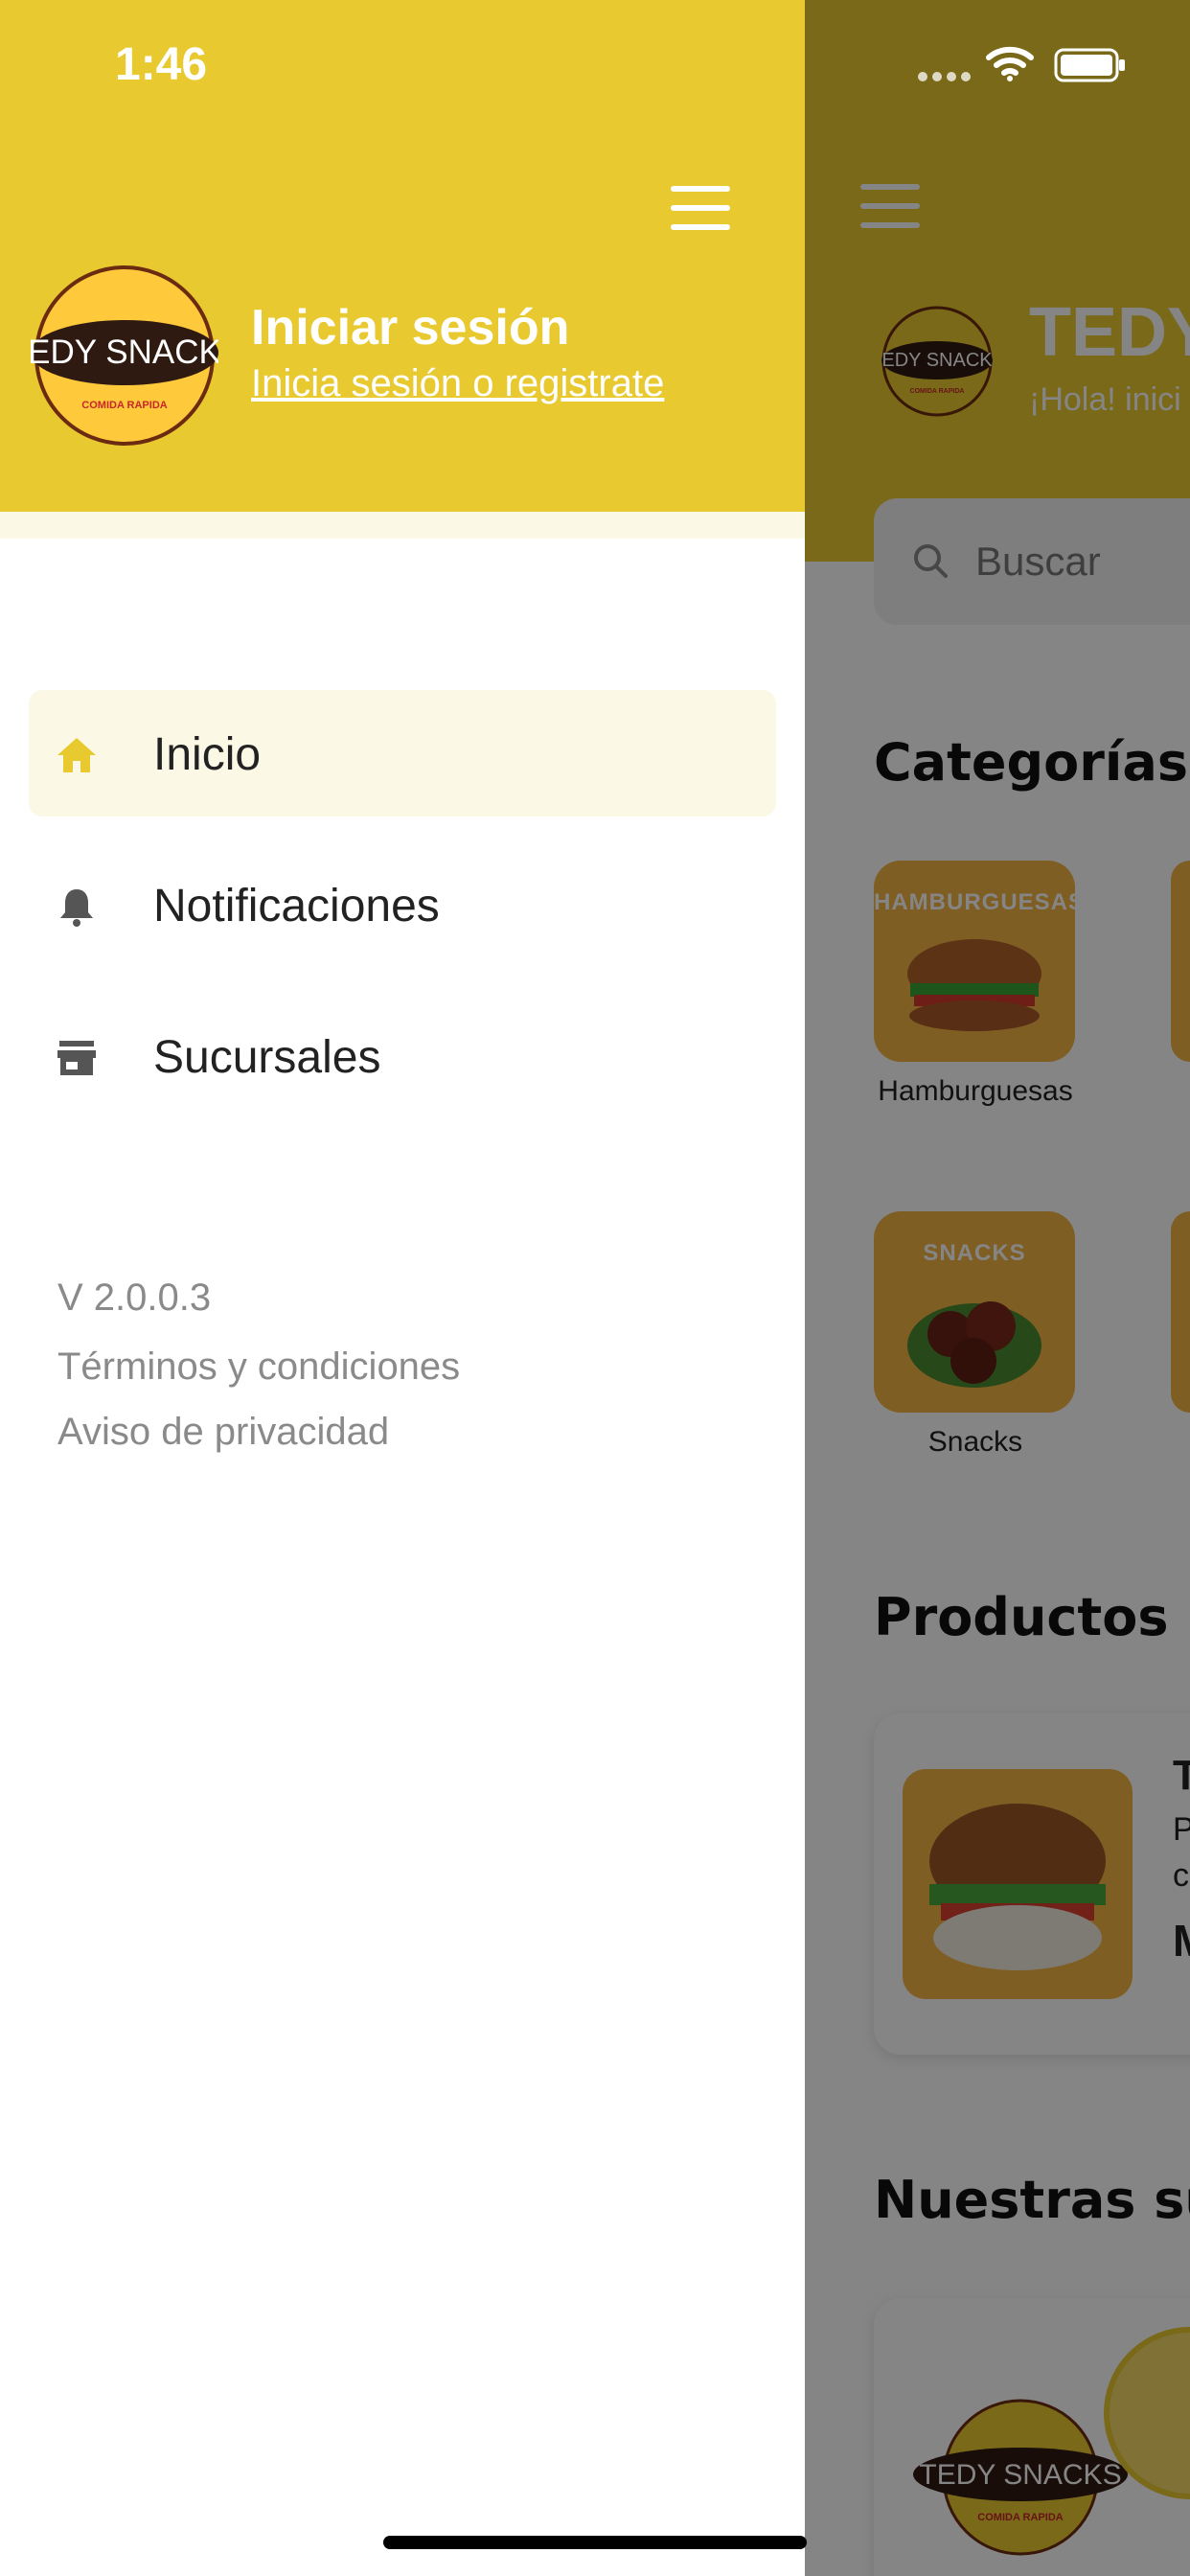  Describe the element at coordinates (223, 1433) in the screenshot. I see `privacy-link: Aviso de privacidad` at that location.